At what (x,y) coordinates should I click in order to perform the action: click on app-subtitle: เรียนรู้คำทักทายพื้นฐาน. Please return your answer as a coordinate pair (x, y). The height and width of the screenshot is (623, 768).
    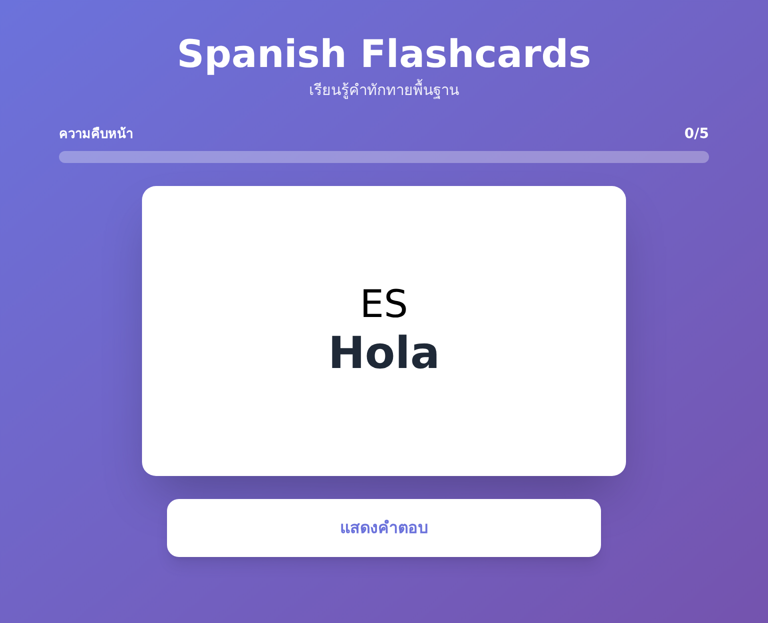
    Looking at the image, I should click on (384, 90).